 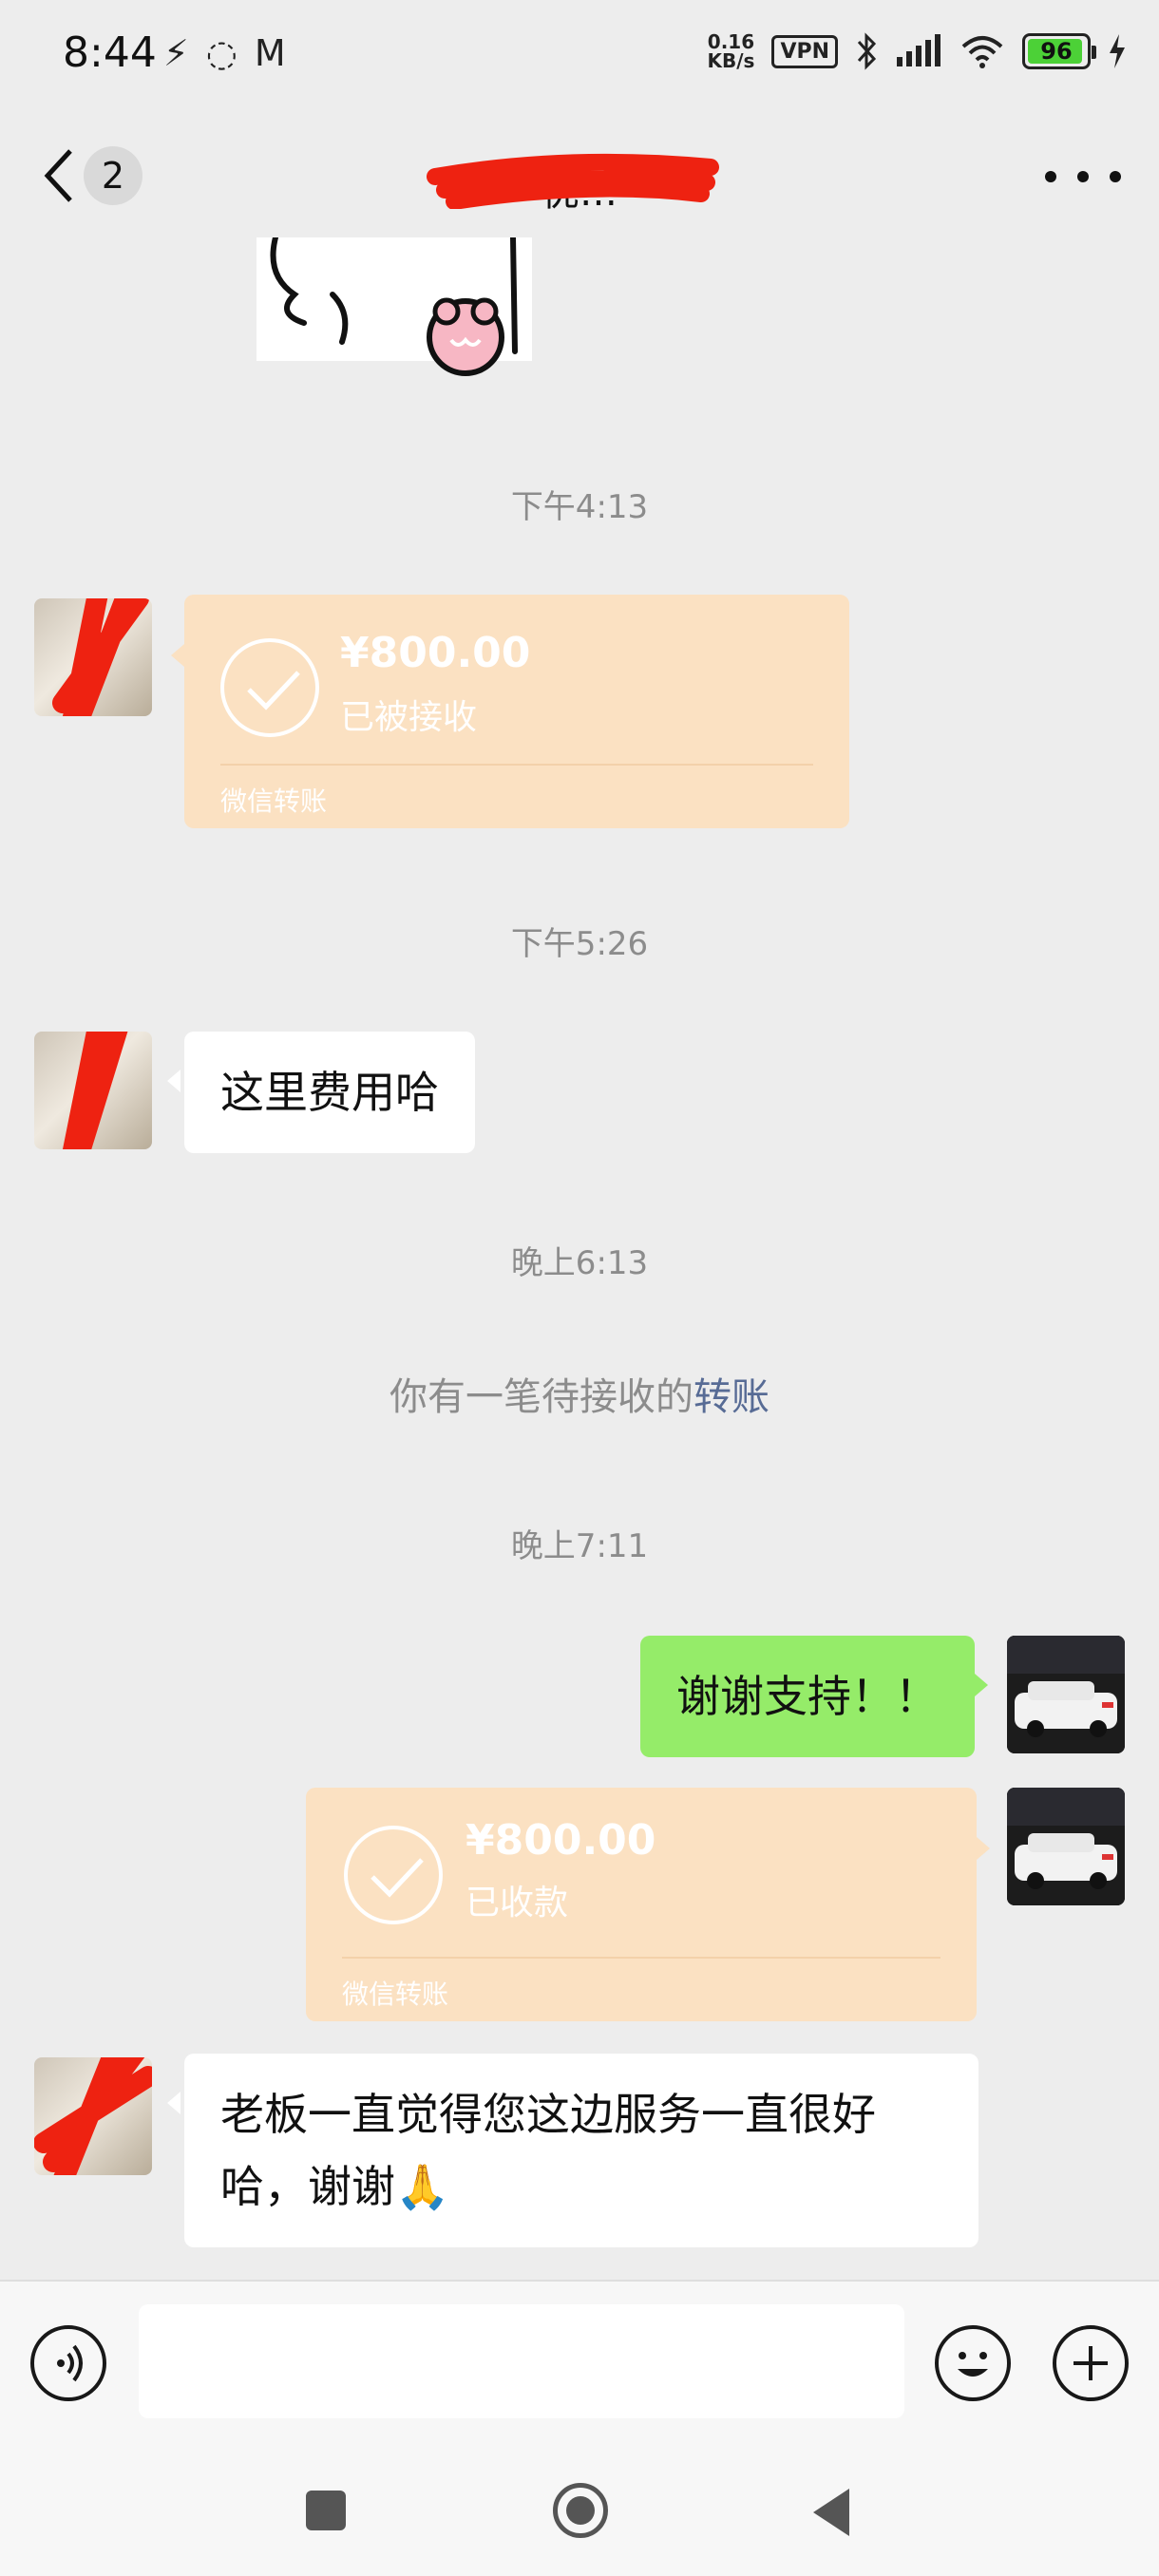 I want to click on voice-input-button, so click(x=68, y=2363).